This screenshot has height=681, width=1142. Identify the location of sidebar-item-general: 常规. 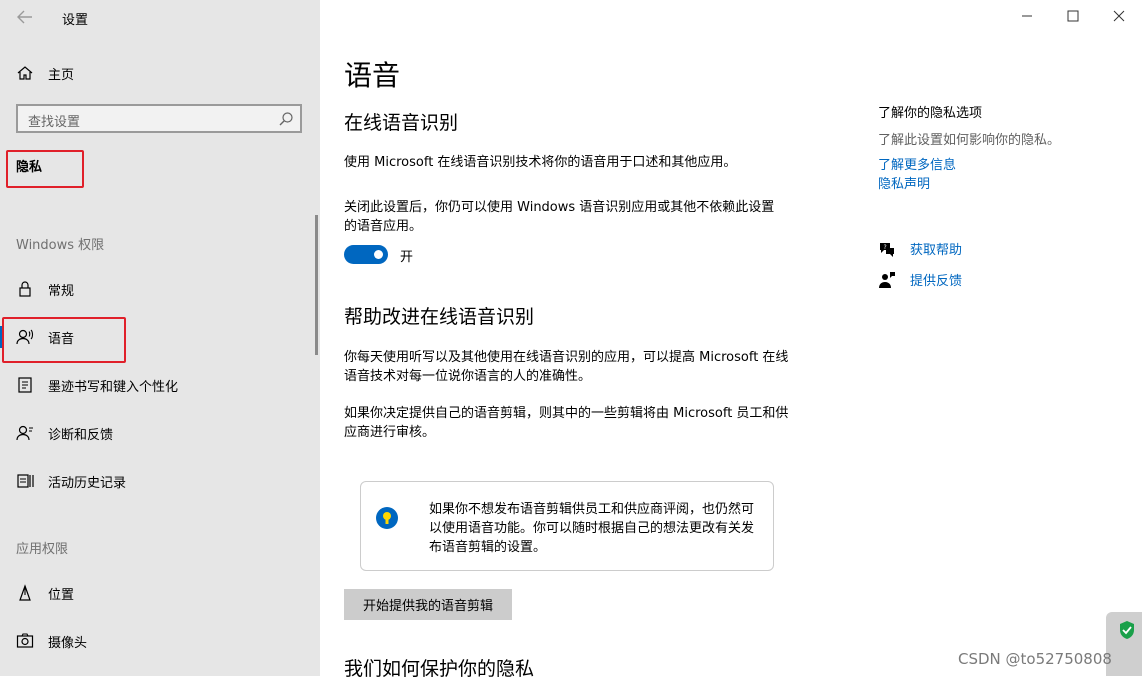
(45, 289).